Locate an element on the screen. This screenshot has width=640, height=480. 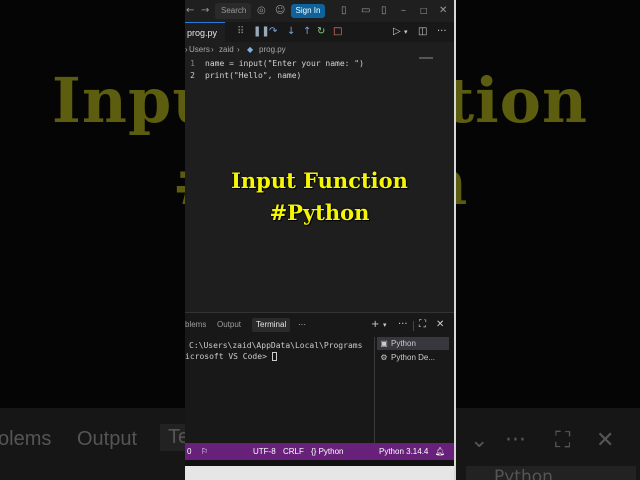
status-eol: CRLF is located at coordinates (293, 451).